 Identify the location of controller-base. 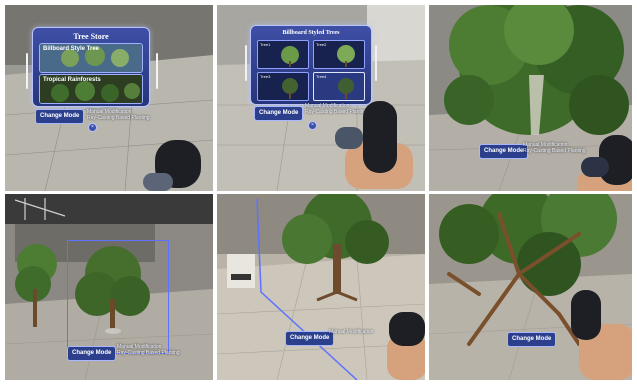
(158, 182).